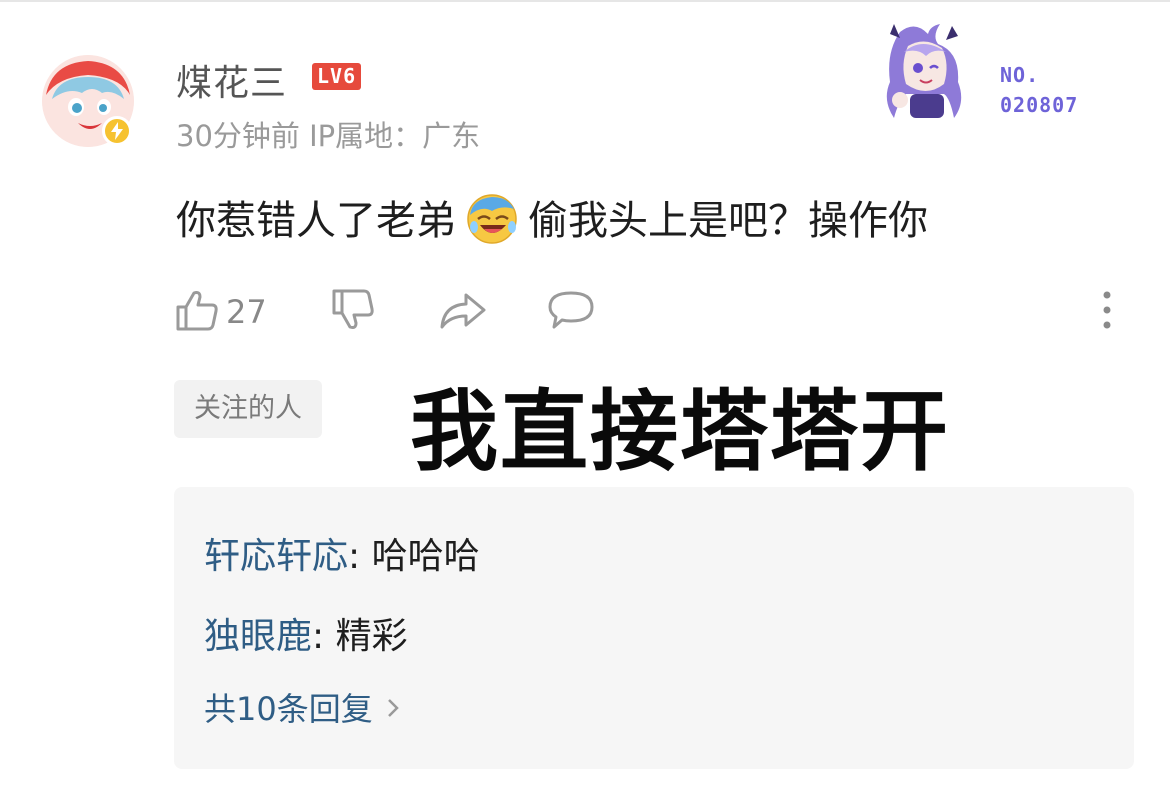  Describe the element at coordinates (371, 636) in the screenshot. I see `reply-text: 精彩` at that location.